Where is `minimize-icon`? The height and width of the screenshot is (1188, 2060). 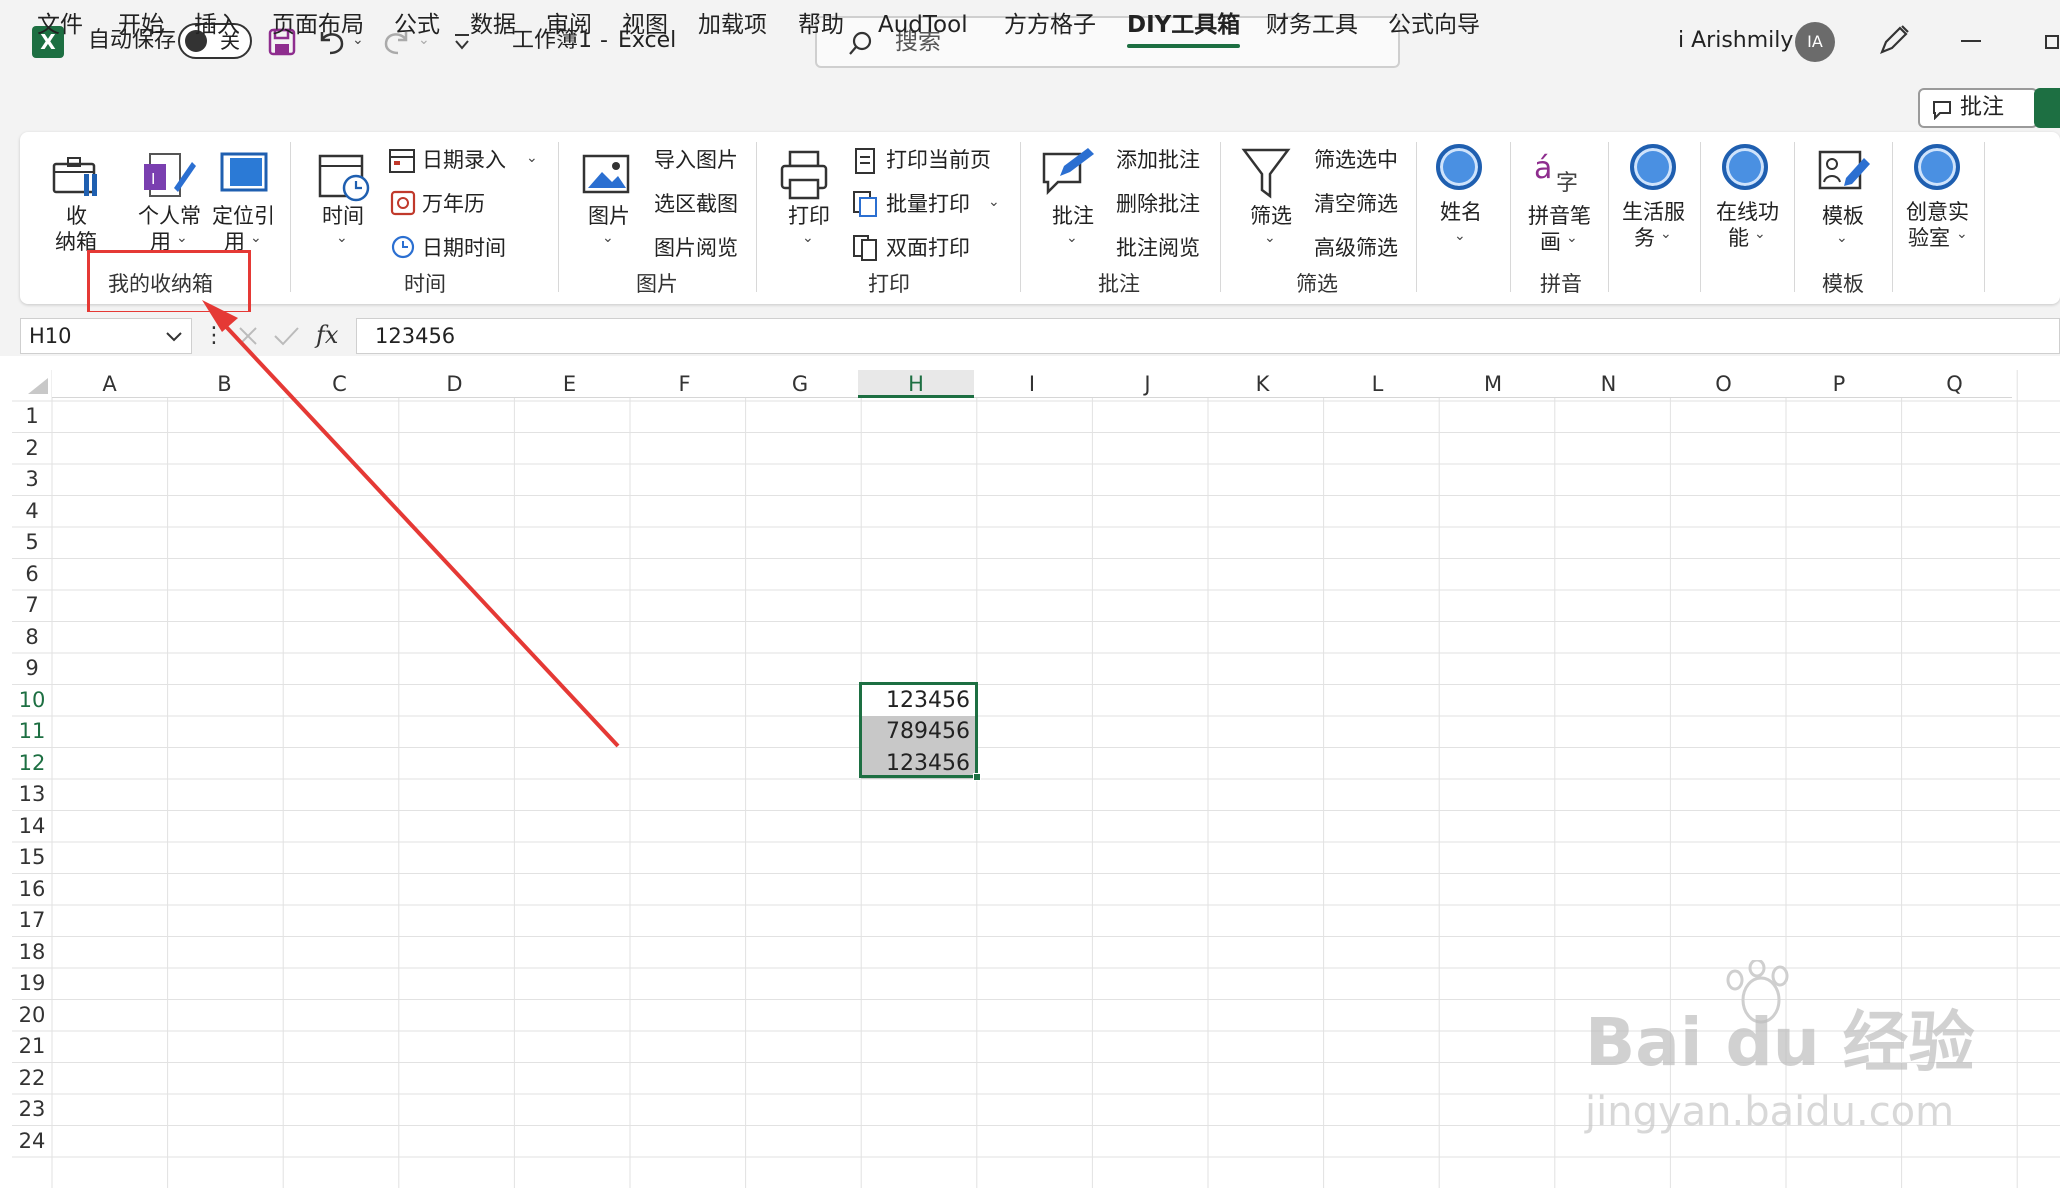 minimize-icon is located at coordinates (1971, 41).